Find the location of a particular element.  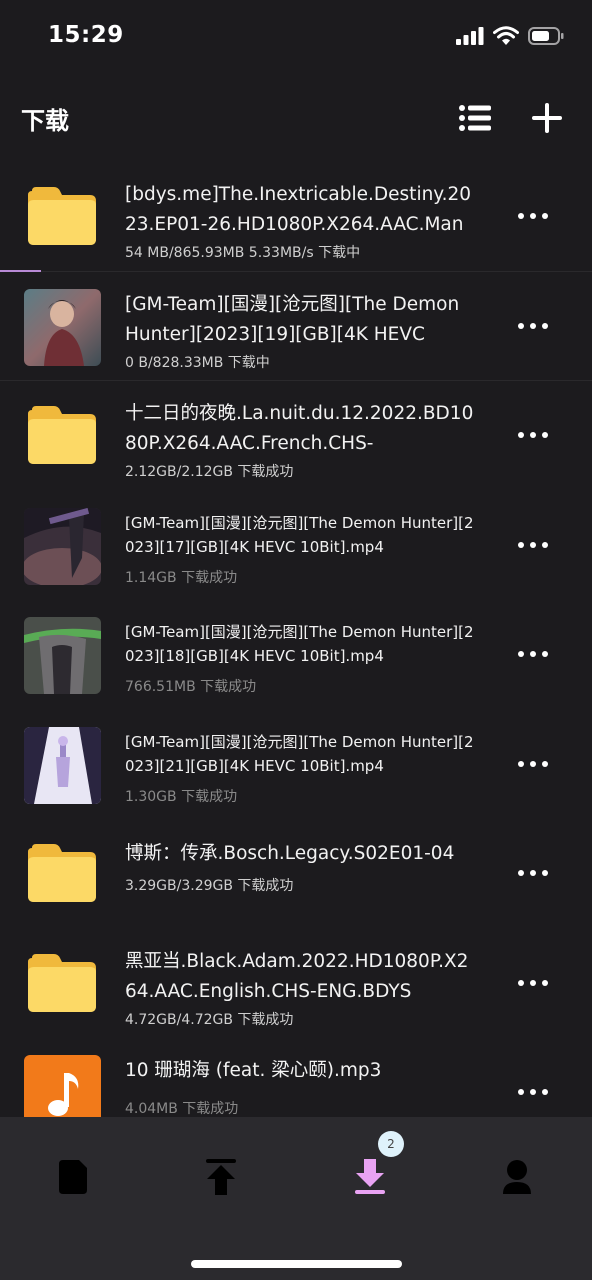

tab-files is located at coordinates (74, 1177).